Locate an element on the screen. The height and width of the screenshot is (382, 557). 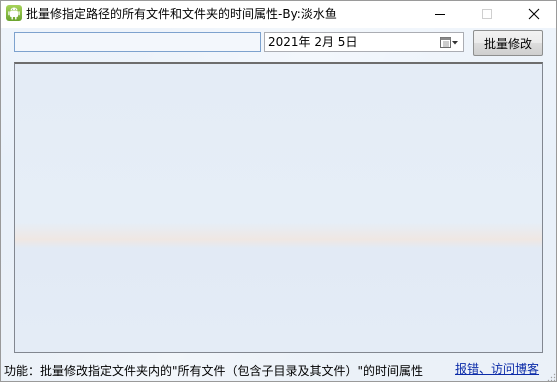
minimize-button is located at coordinates (440, 14).